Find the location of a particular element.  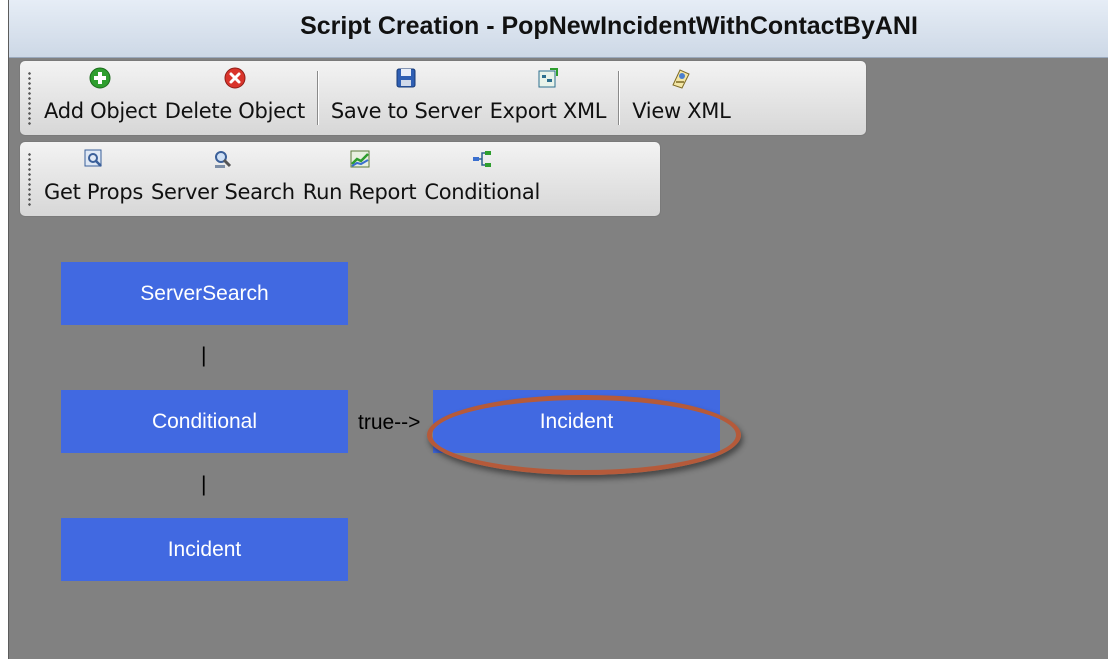

add-object-label: Add Object is located at coordinates (100, 111).